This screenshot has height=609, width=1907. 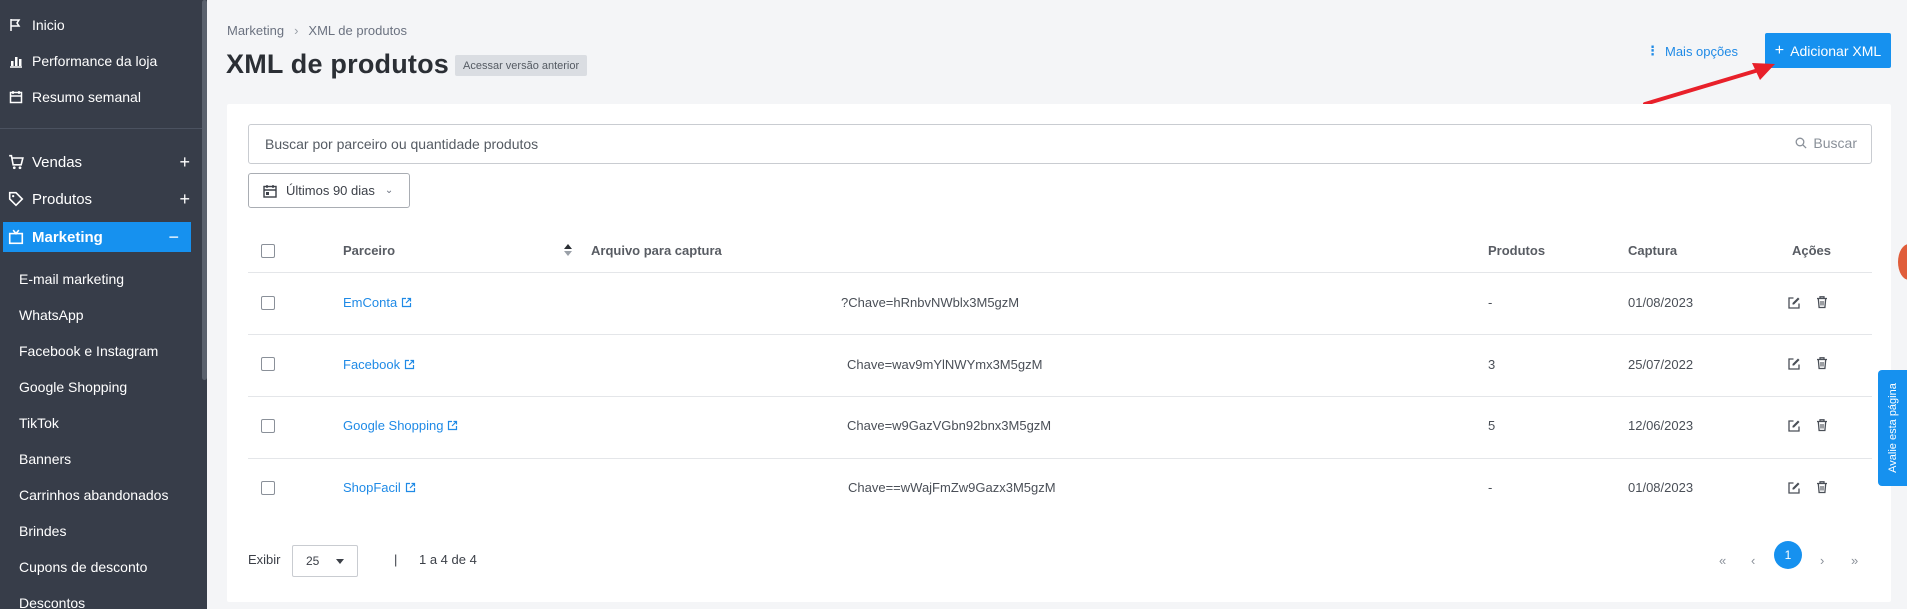 What do you see at coordinates (45, 459) in the screenshot?
I see `sidebar-subitem-banners: Banners` at bounding box center [45, 459].